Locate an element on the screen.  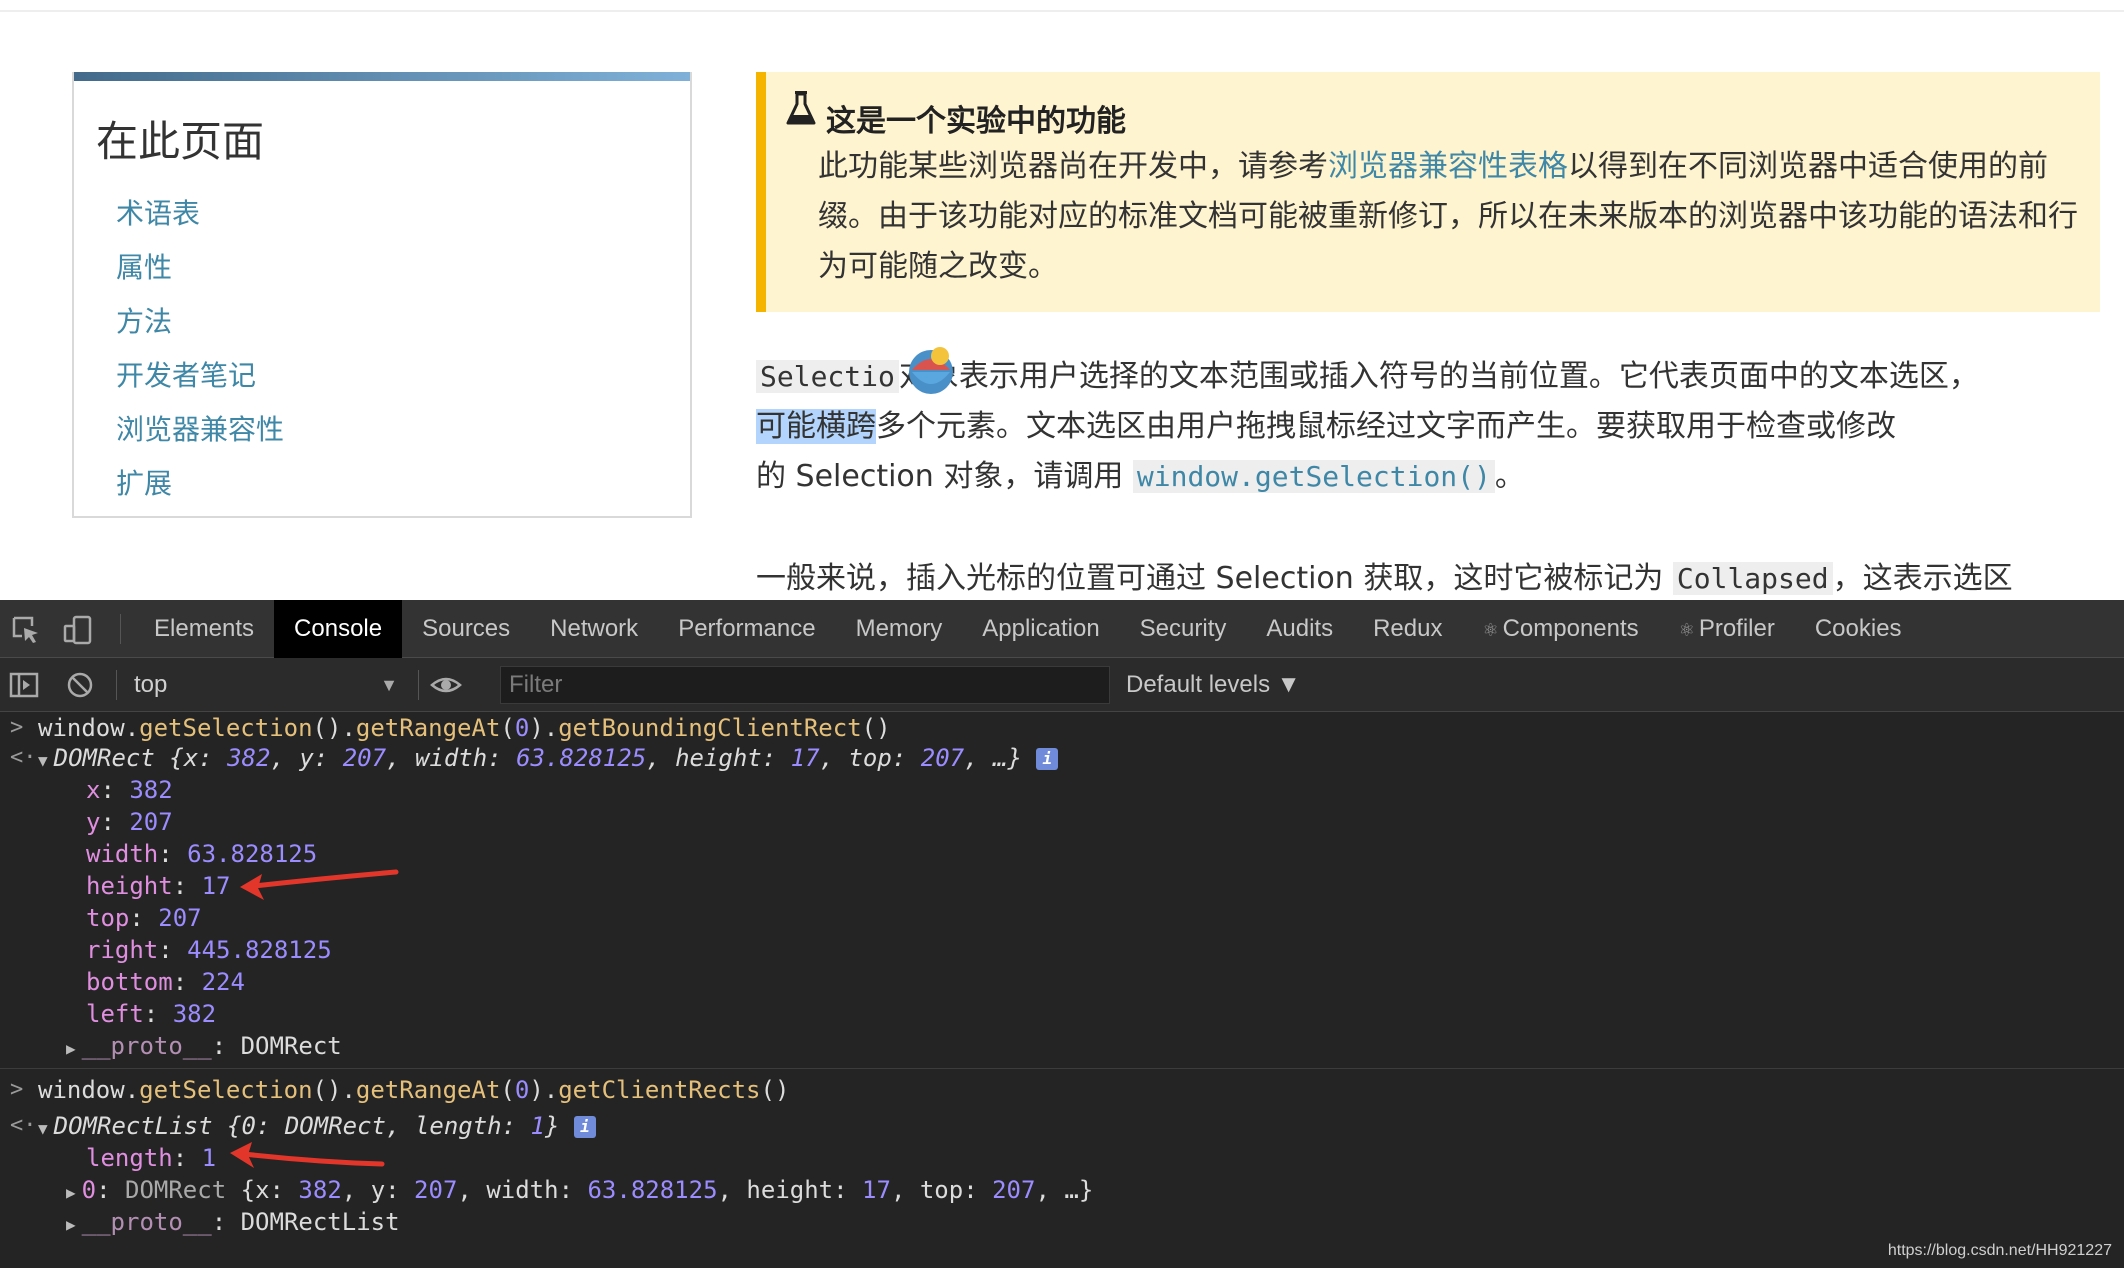
para2-text-1: 一般来说，插入光标的位置可通过 Selection 获取，这时它被标记为 is located at coordinates (1214, 578).